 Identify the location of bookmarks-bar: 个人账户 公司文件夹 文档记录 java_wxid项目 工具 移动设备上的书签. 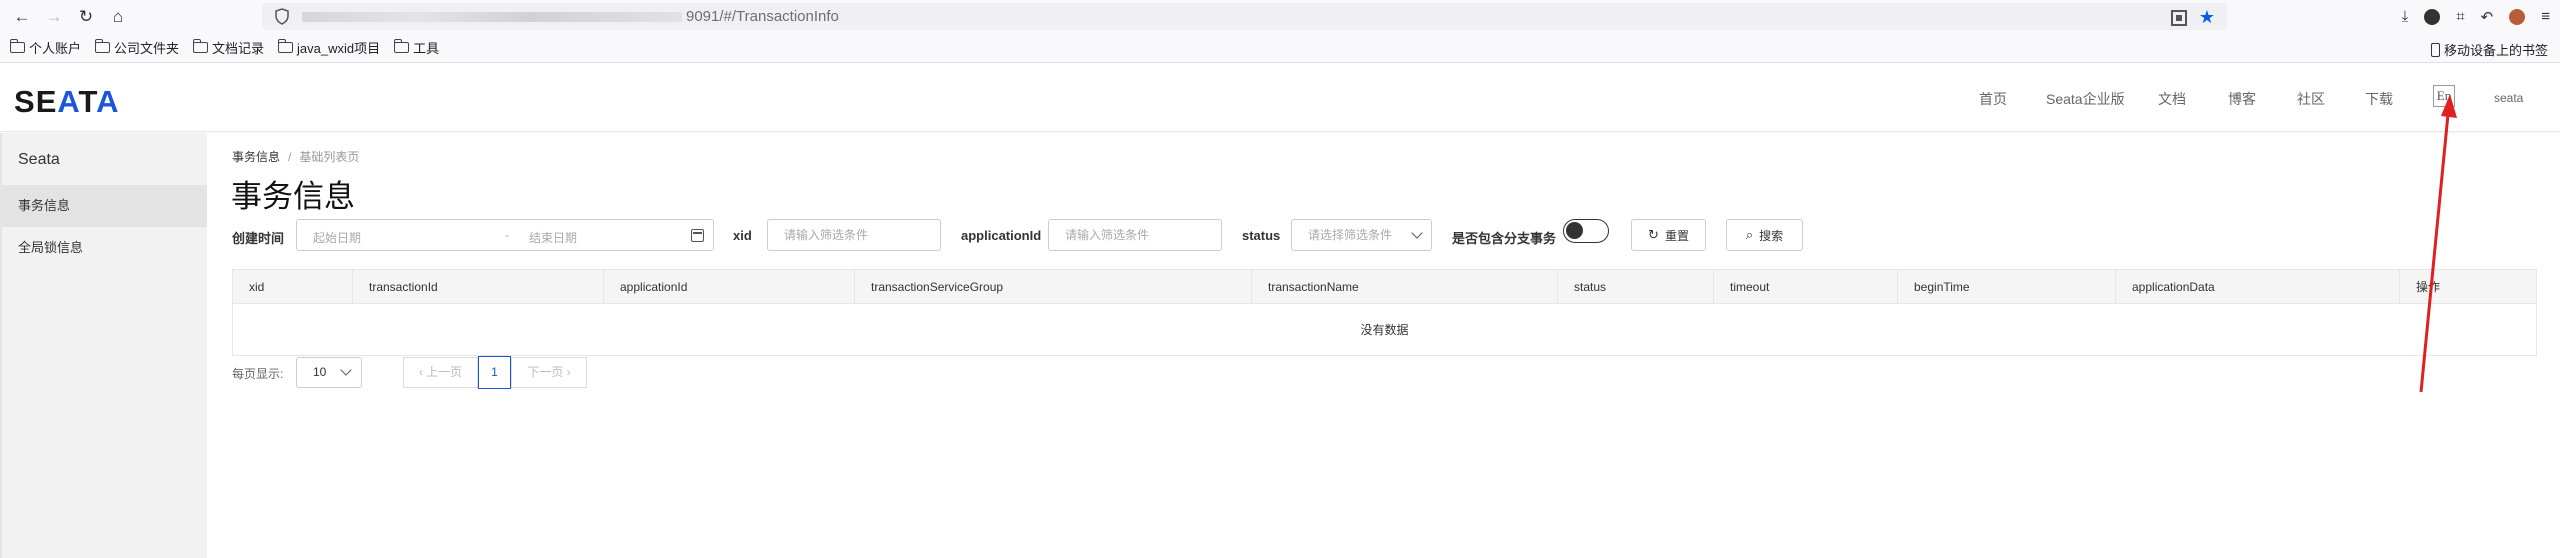
(1280, 48).